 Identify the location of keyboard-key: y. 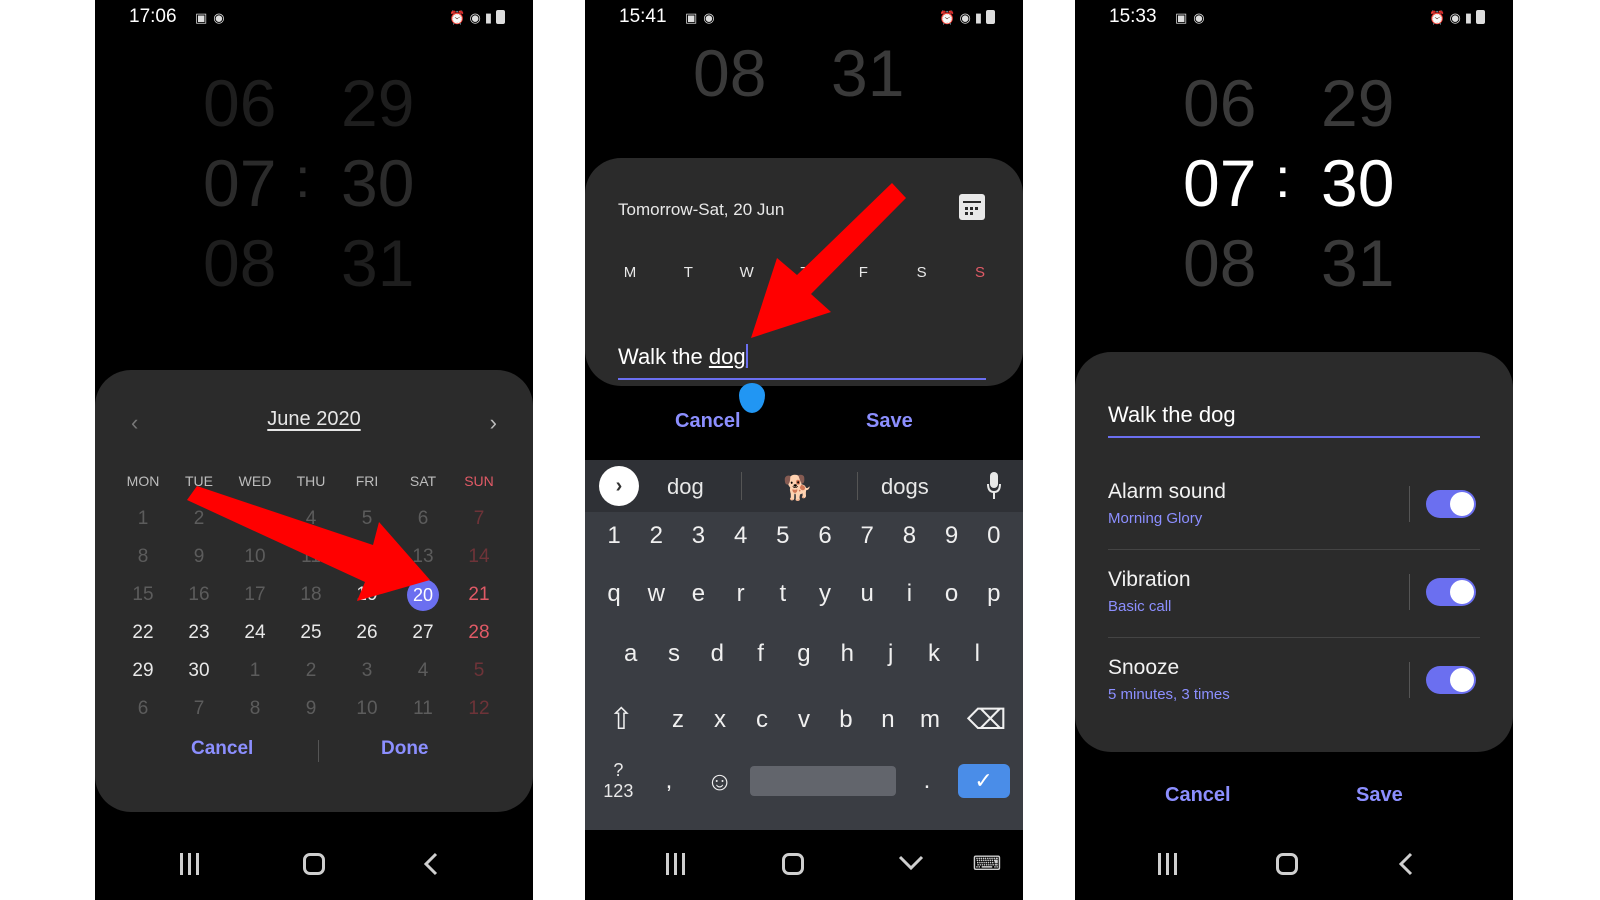
(825, 594).